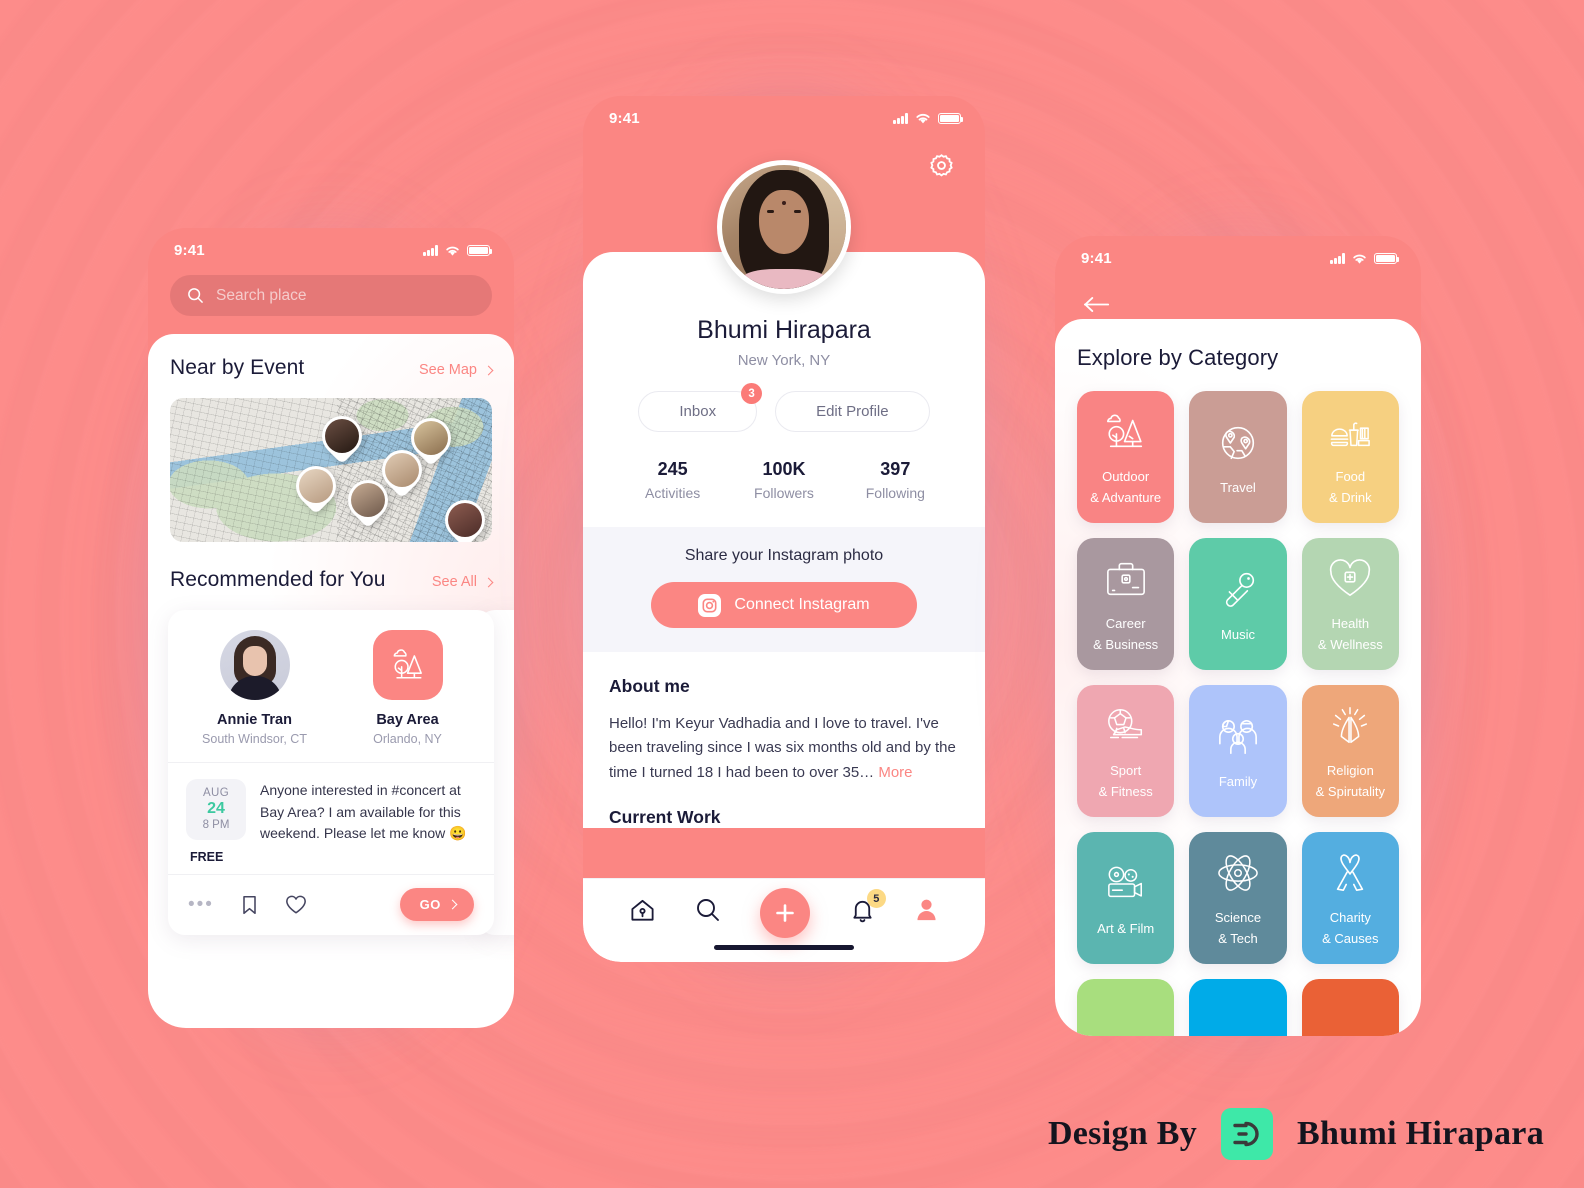 The width and height of the screenshot is (1584, 1188). What do you see at coordinates (1350, 579) in the screenshot?
I see `heart-plus-icon` at bounding box center [1350, 579].